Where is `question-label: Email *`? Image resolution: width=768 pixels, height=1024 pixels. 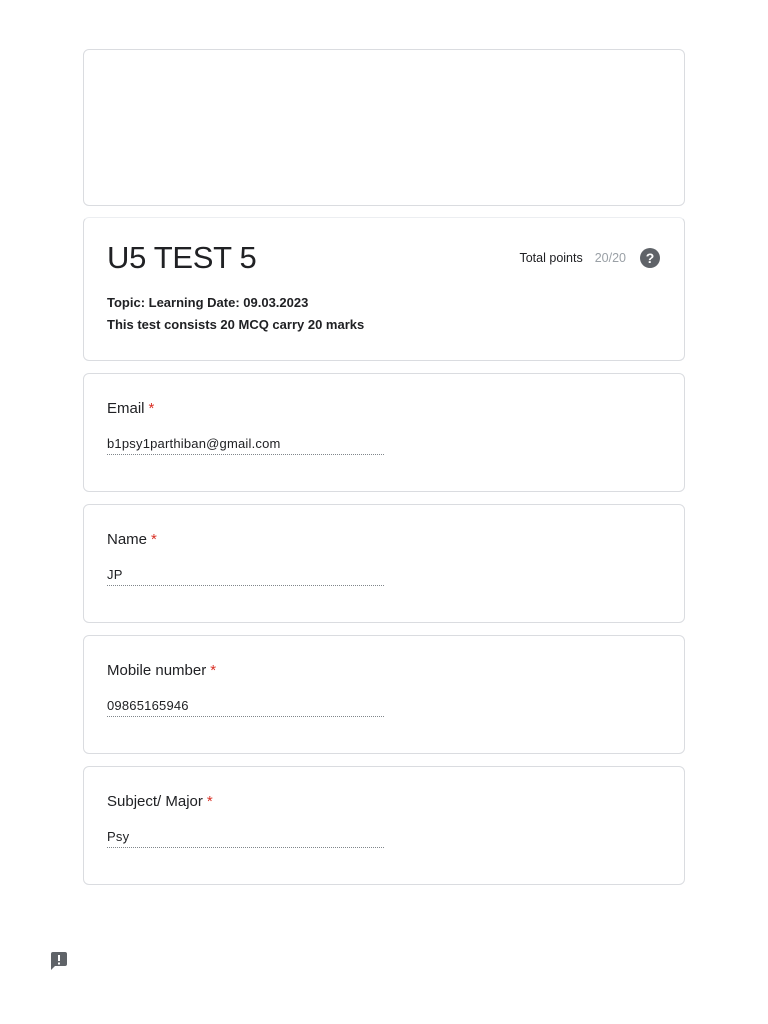 question-label: Email * is located at coordinates (130, 408).